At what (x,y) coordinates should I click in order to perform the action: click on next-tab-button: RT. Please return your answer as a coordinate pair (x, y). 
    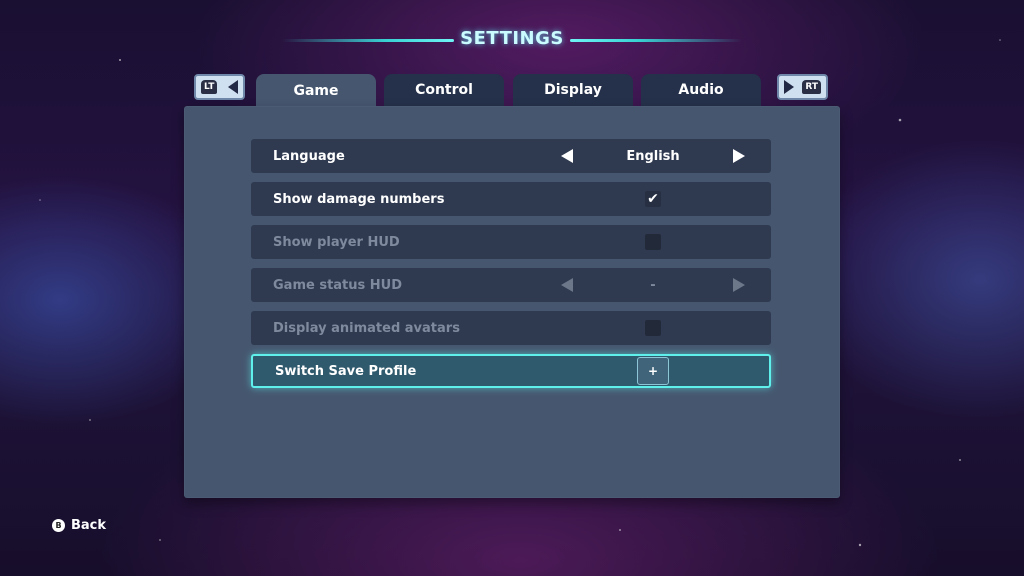
    Looking at the image, I should click on (802, 87).